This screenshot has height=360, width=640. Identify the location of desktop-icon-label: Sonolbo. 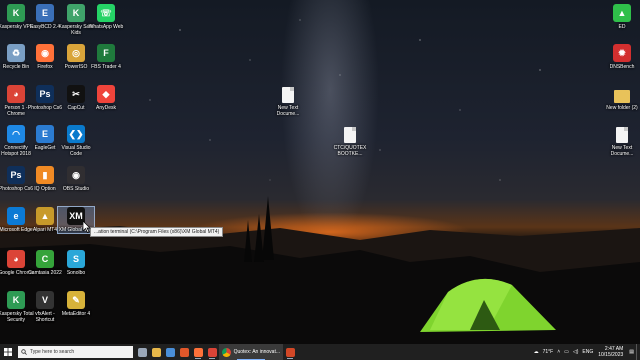
(76, 273).